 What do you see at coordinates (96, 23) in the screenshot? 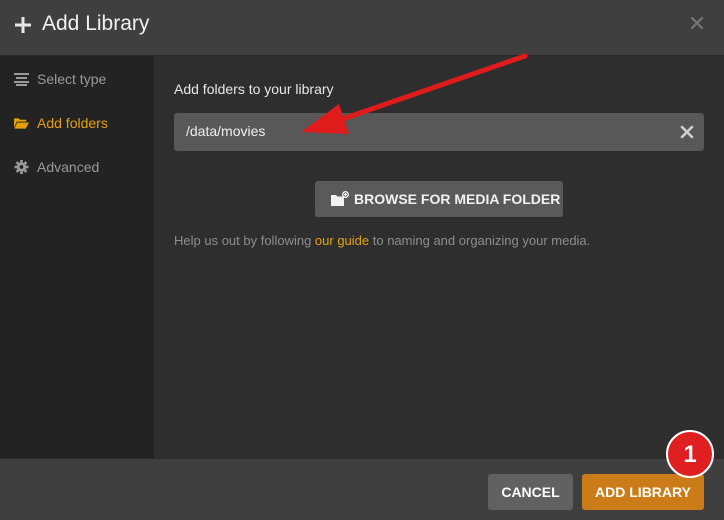
I see `dialog-title: Add Library` at bounding box center [96, 23].